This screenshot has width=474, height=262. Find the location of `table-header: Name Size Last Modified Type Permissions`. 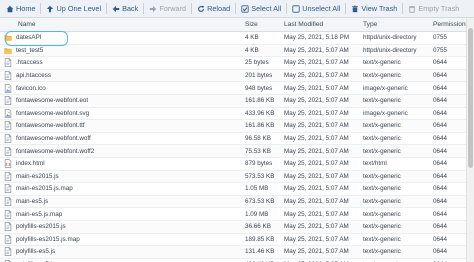

table-header: Name Size Last Modified Type Permissions is located at coordinates (233, 25).